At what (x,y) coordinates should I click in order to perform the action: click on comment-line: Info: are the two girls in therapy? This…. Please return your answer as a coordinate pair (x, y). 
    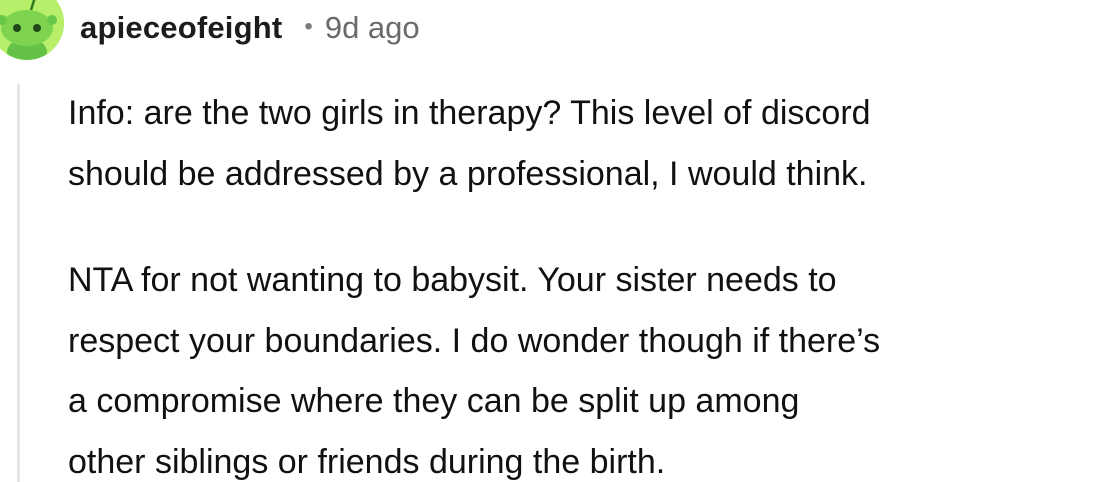
    Looking at the image, I should click on (469, 113).